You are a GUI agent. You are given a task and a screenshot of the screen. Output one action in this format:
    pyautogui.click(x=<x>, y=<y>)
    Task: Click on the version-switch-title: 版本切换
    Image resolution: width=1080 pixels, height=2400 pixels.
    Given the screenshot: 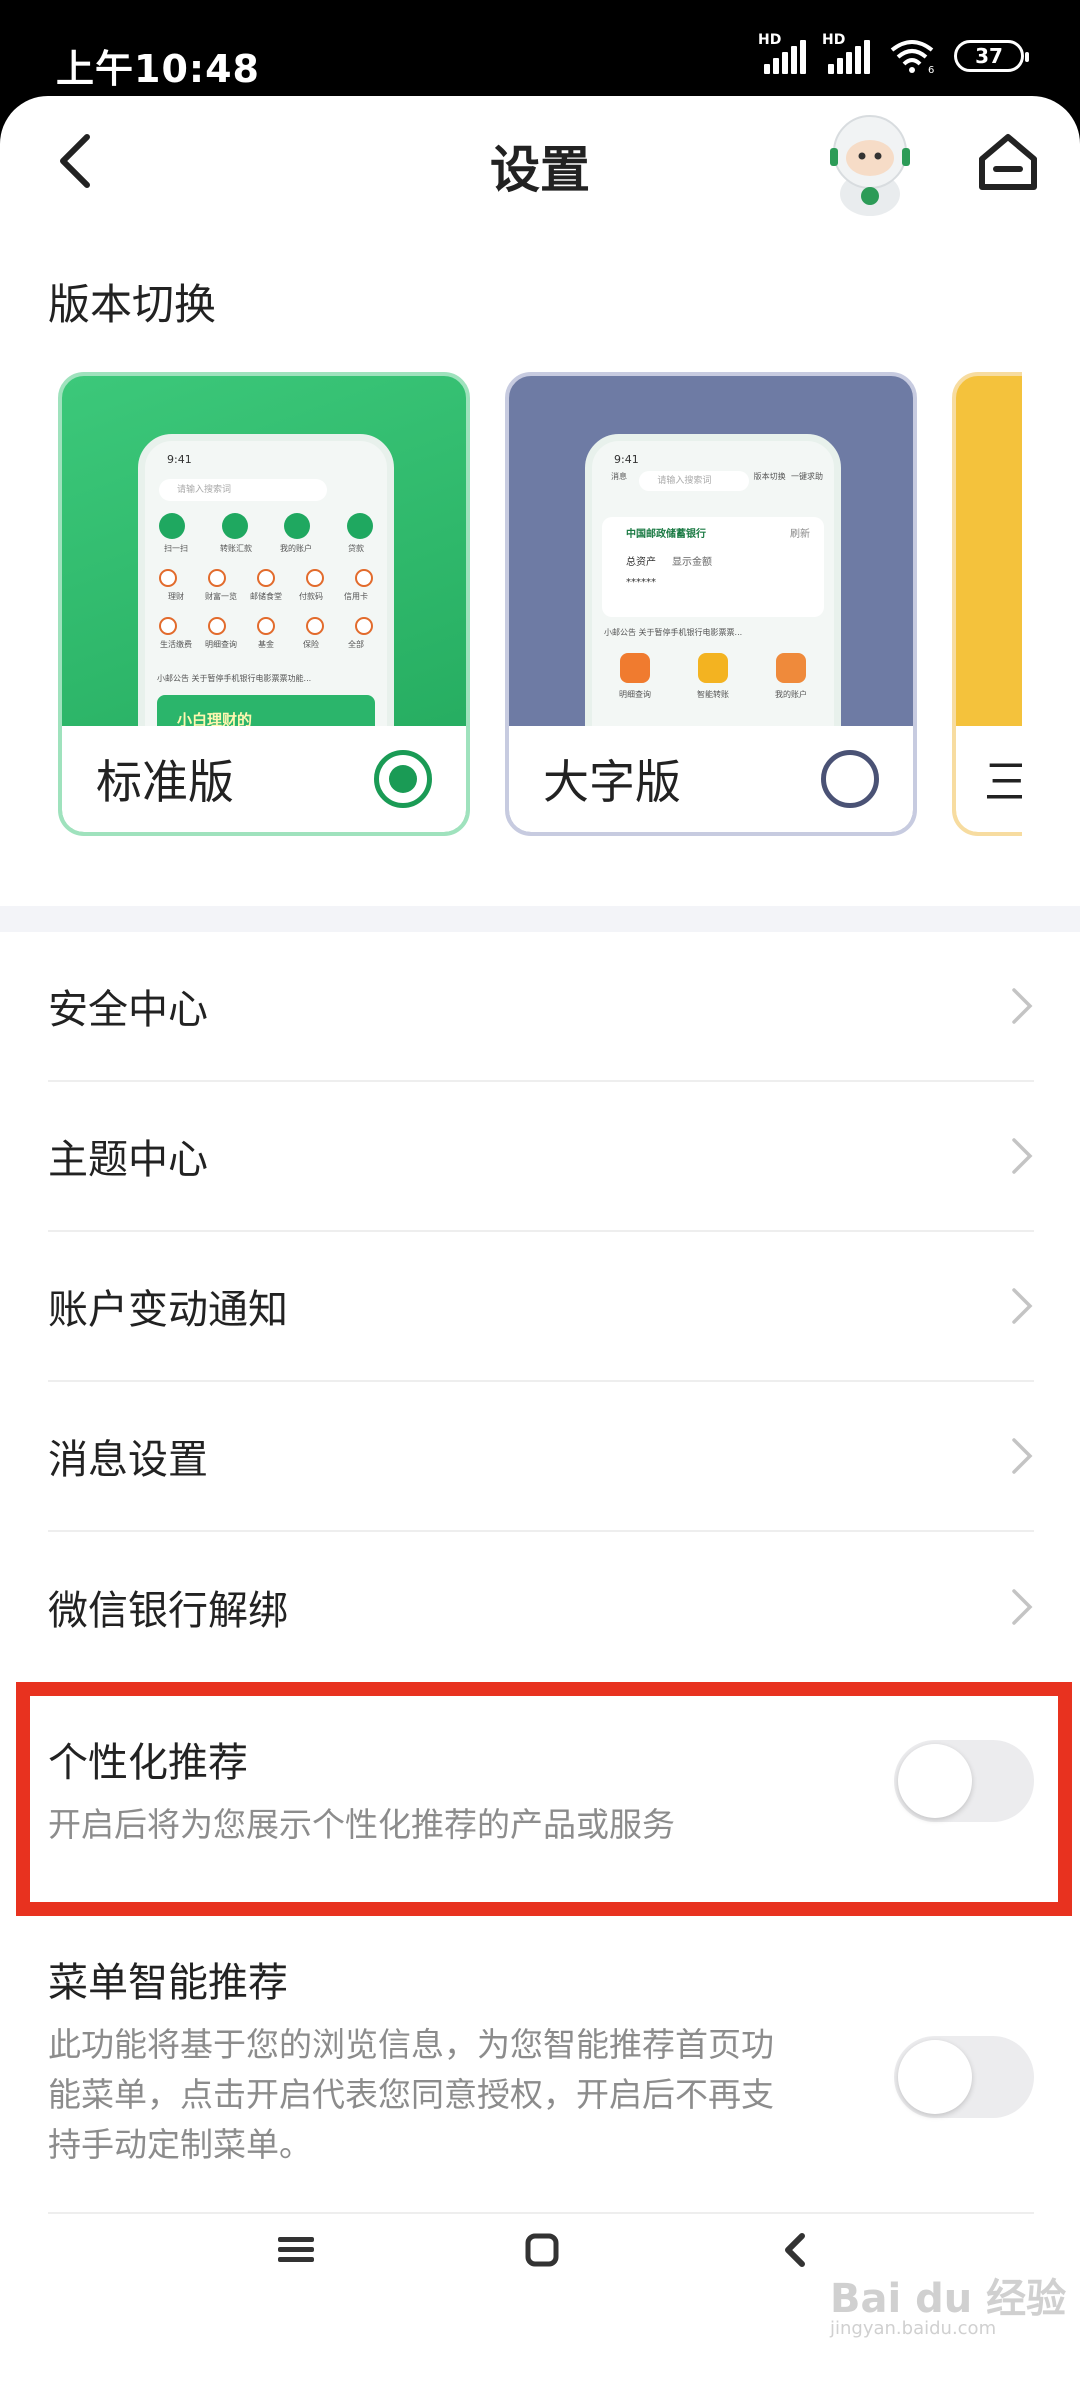 What is the action you would take?
    pyautogui.click(x=132, y=304)
    